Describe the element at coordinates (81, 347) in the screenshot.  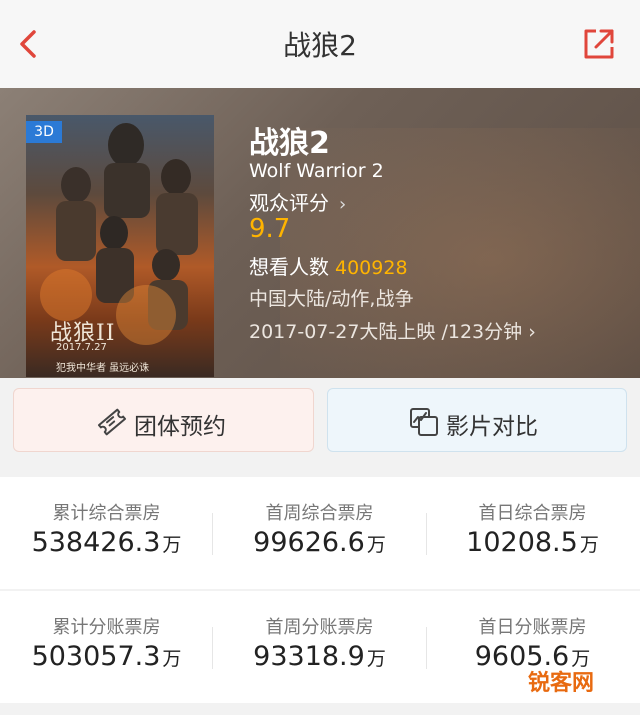
I see `poster-date-text: 2017.7.27` at that location.